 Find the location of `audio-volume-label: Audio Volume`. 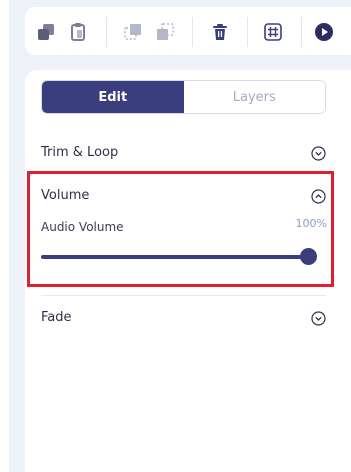

audio-volume-label: Audio Volume is located at coordinates (82, 227).